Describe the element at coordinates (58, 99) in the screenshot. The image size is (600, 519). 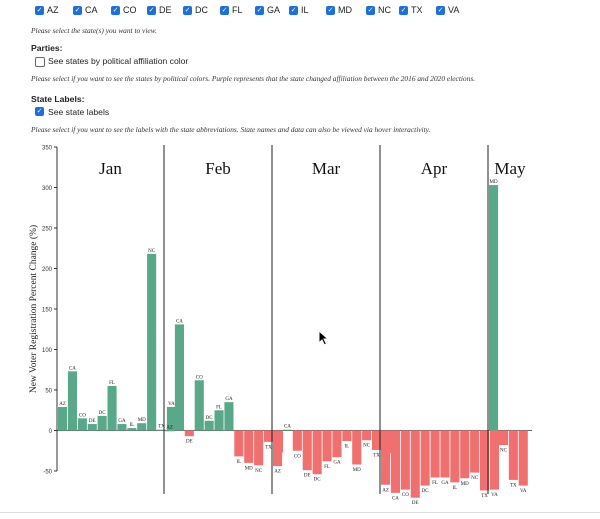
I see `state-labels-heading: State Labels:` at that location.